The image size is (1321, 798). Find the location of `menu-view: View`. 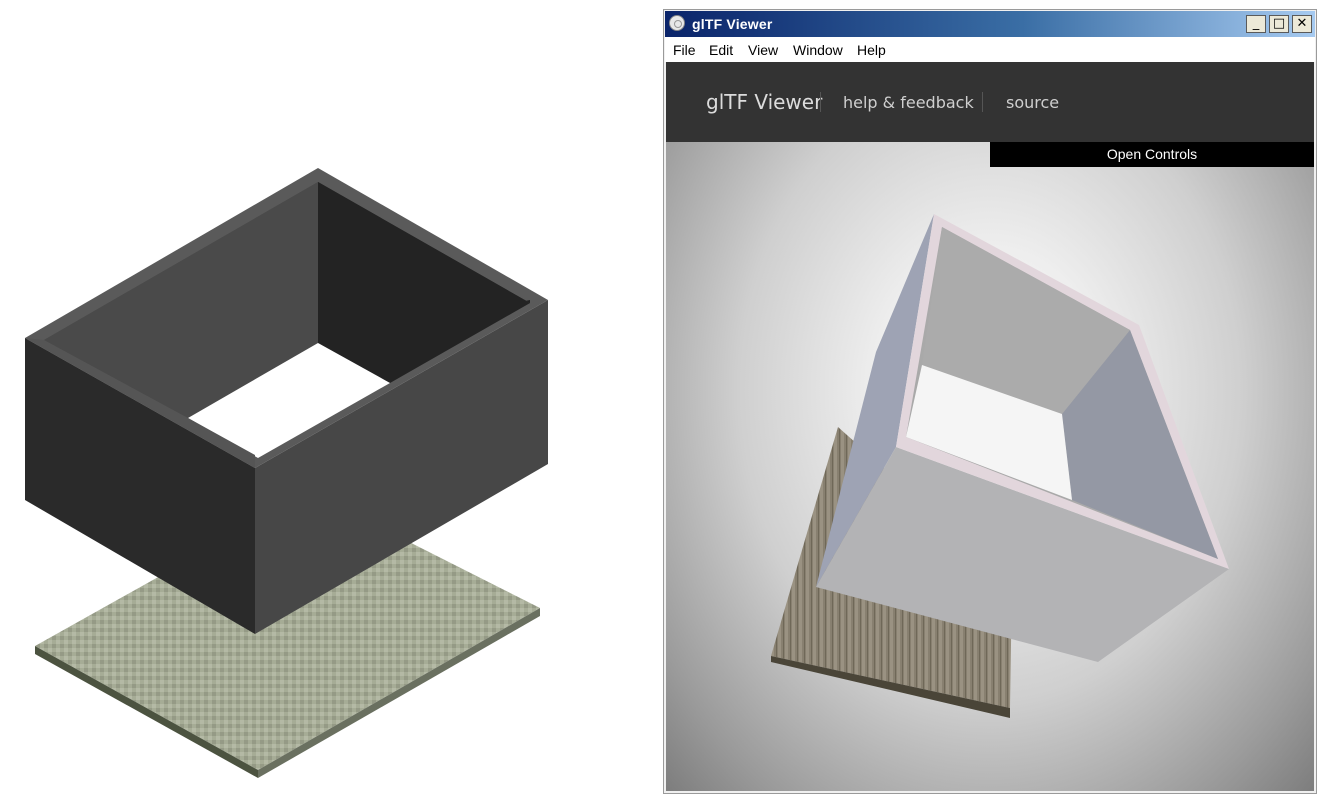

menu-view: View is located at coordinates (763, 50).